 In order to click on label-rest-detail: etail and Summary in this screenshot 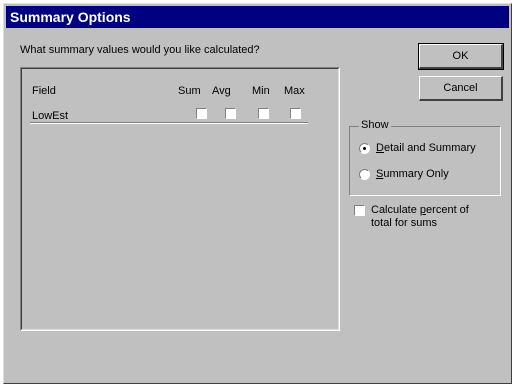, I will do `click(429, 148)`.